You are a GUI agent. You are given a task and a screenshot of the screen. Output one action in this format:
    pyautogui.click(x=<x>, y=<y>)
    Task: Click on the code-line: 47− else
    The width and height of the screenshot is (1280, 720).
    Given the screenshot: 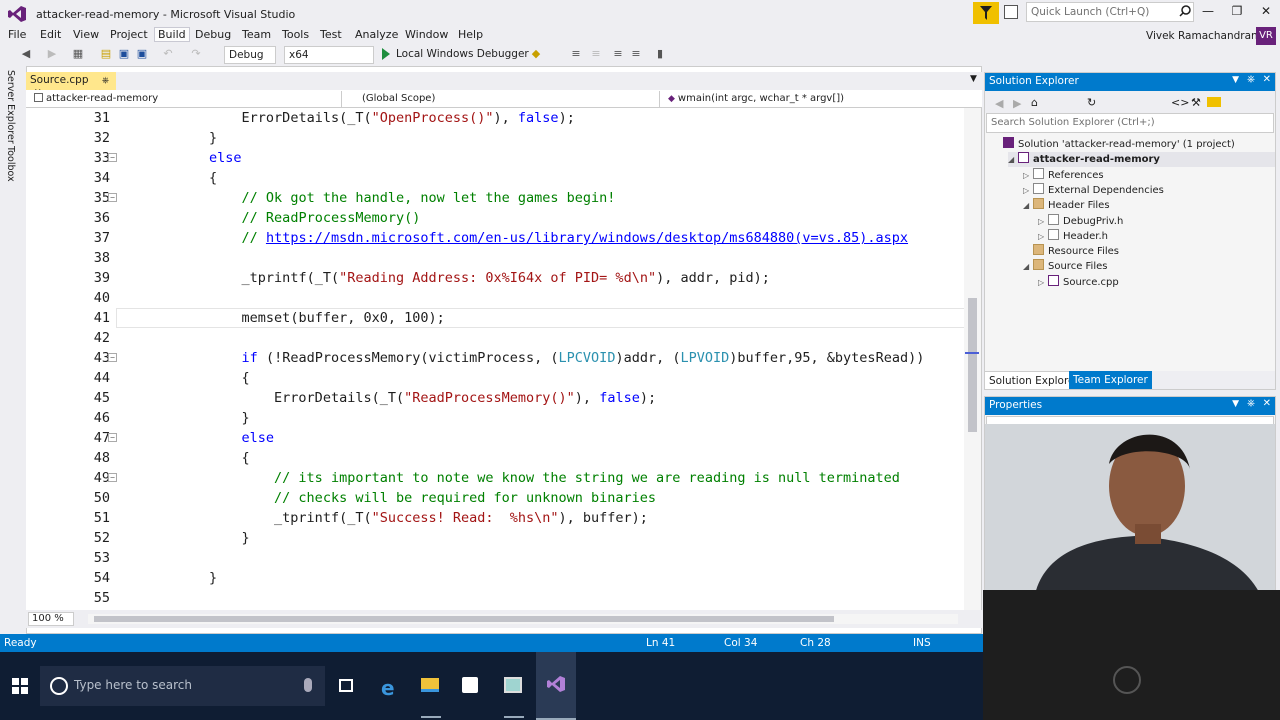 What is the action you would take?
    pyautogui.click(x=495, y=438)
    